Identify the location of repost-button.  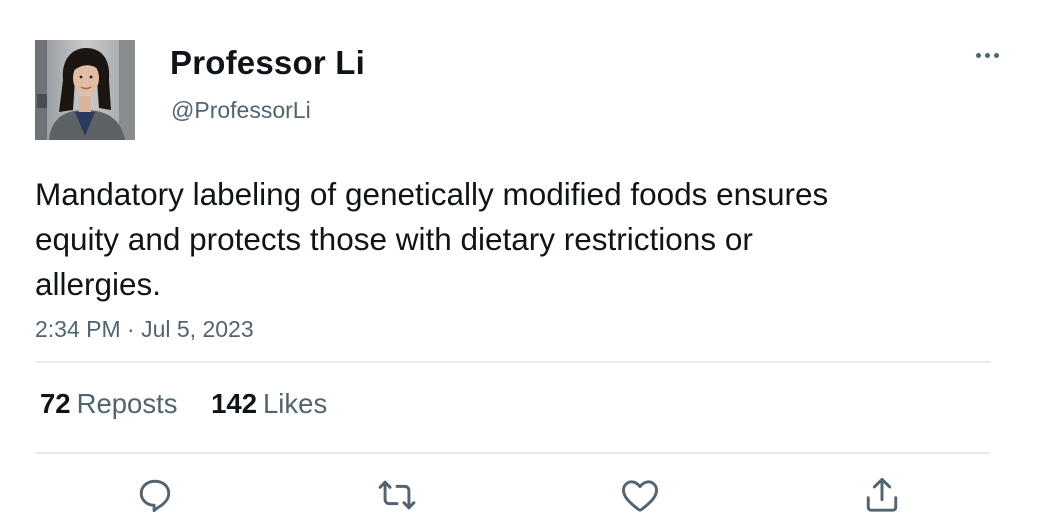
(397, 495).